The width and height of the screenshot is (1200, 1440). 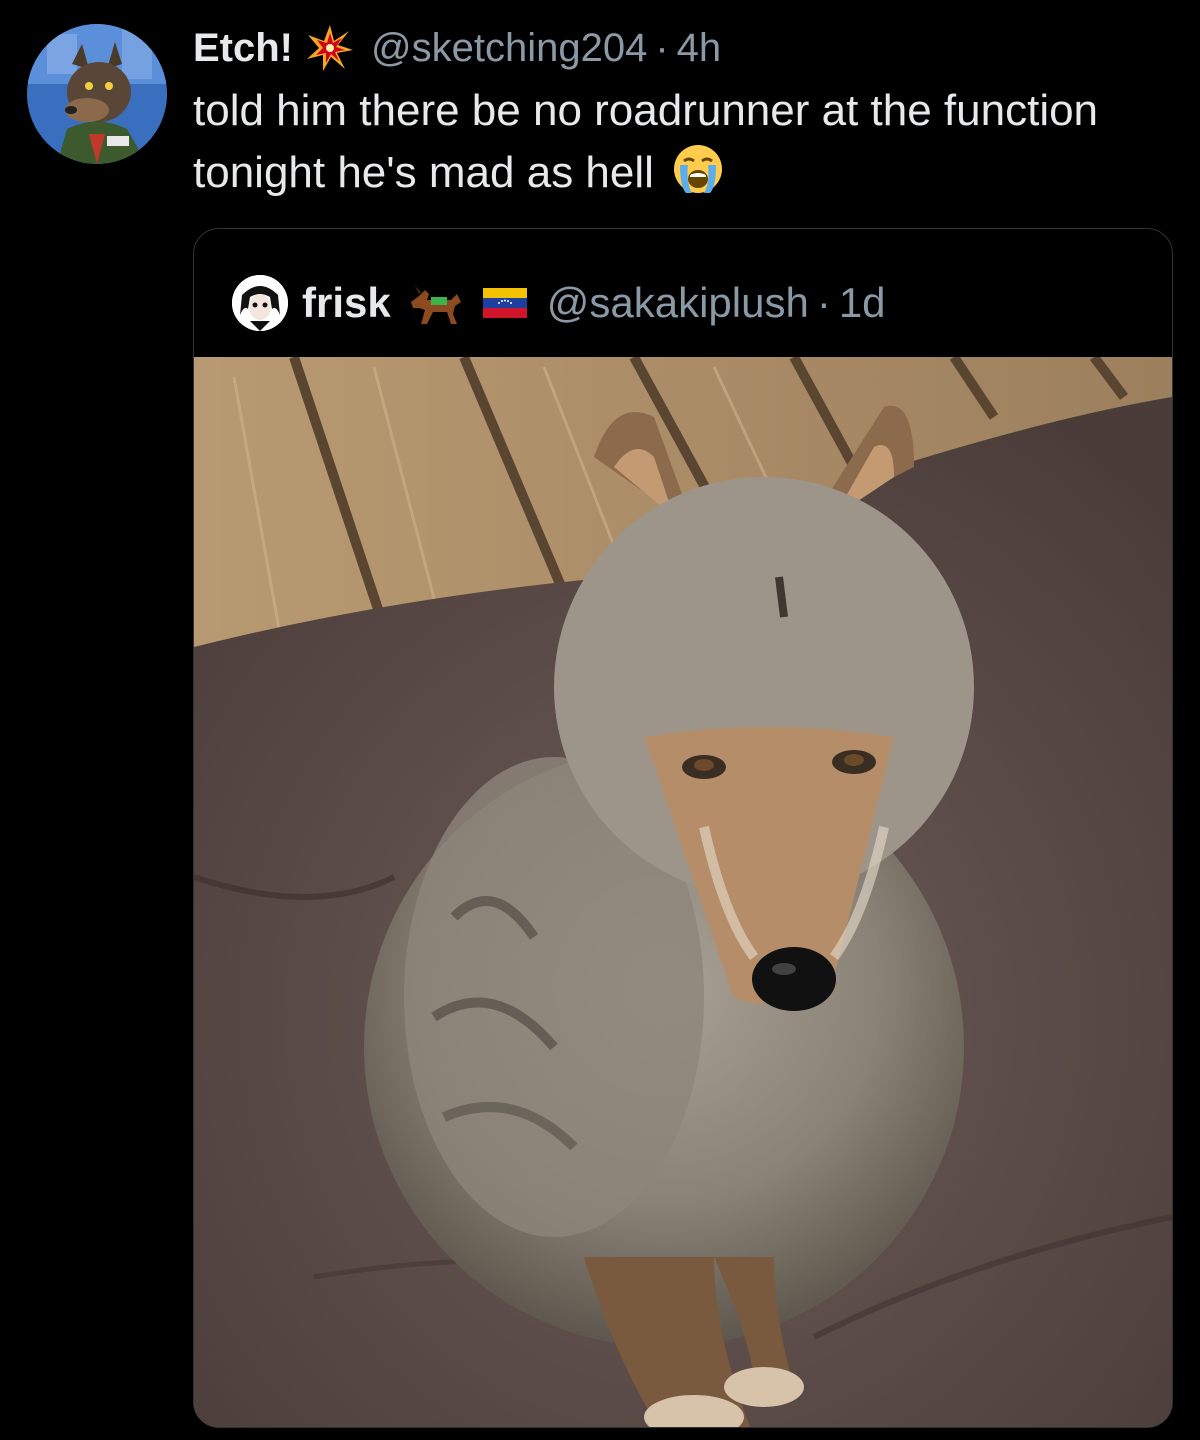 I want to click on tweet-header: Etch! @sketching204 · 4h, so click(x=457, y=48).